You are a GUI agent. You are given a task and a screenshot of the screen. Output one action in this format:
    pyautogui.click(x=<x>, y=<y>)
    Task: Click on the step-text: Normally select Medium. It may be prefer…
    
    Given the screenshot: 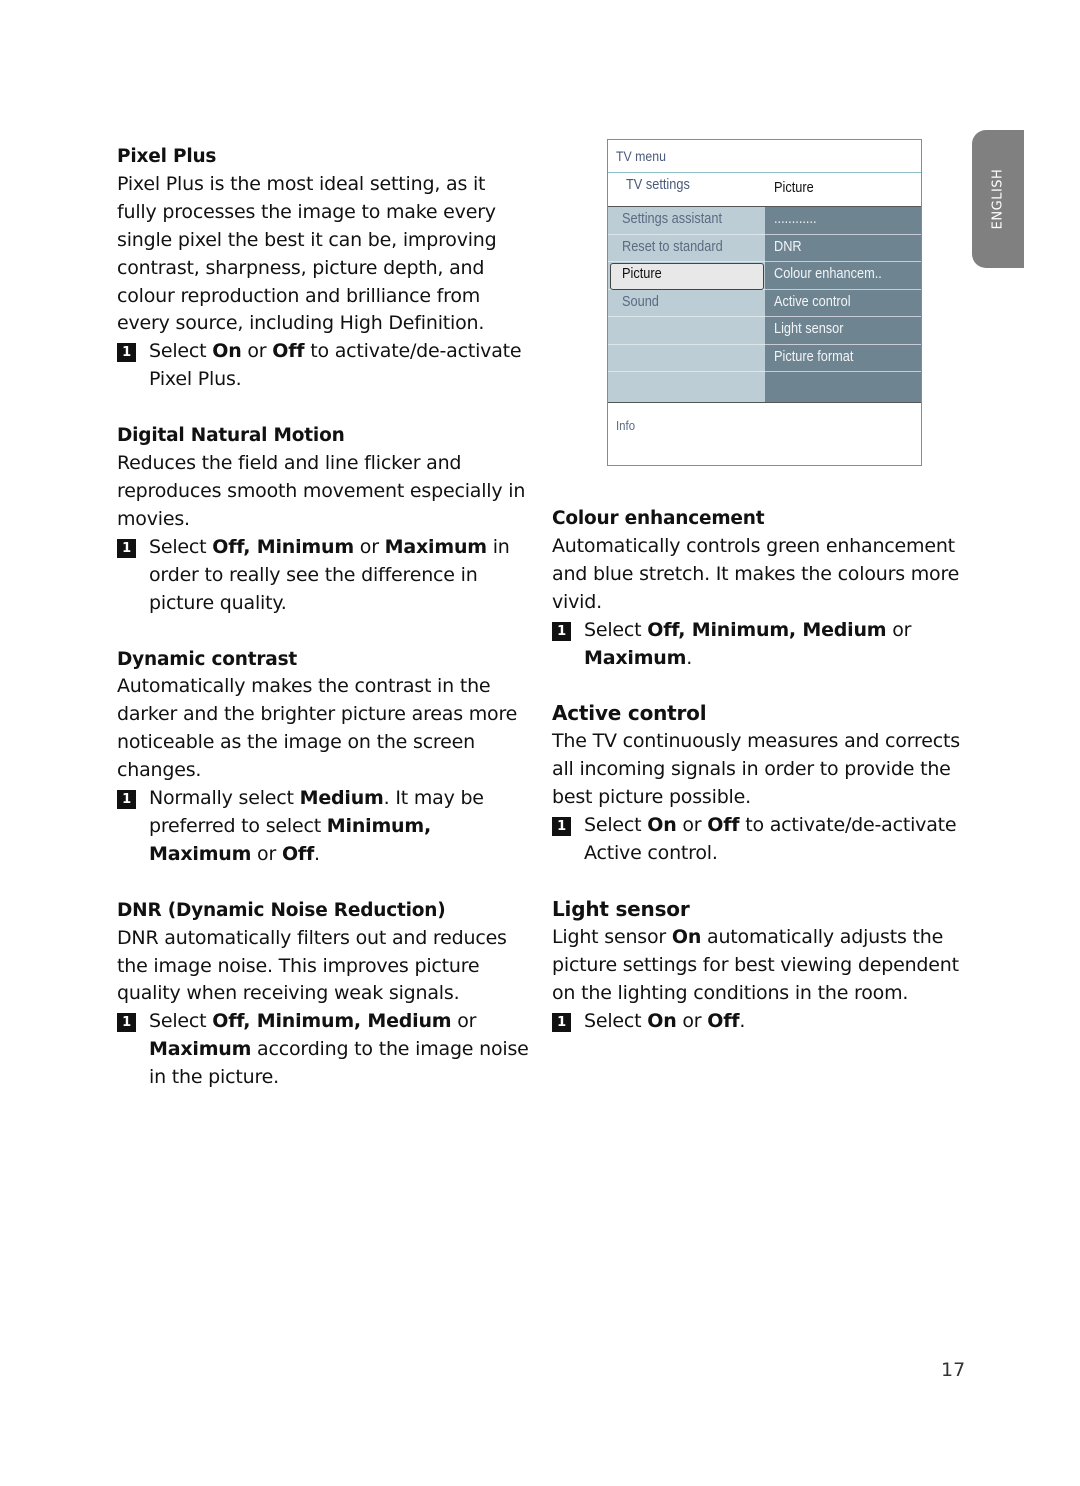 What is the action you would take?
    pyautogui.click(x=343, y=827)
    